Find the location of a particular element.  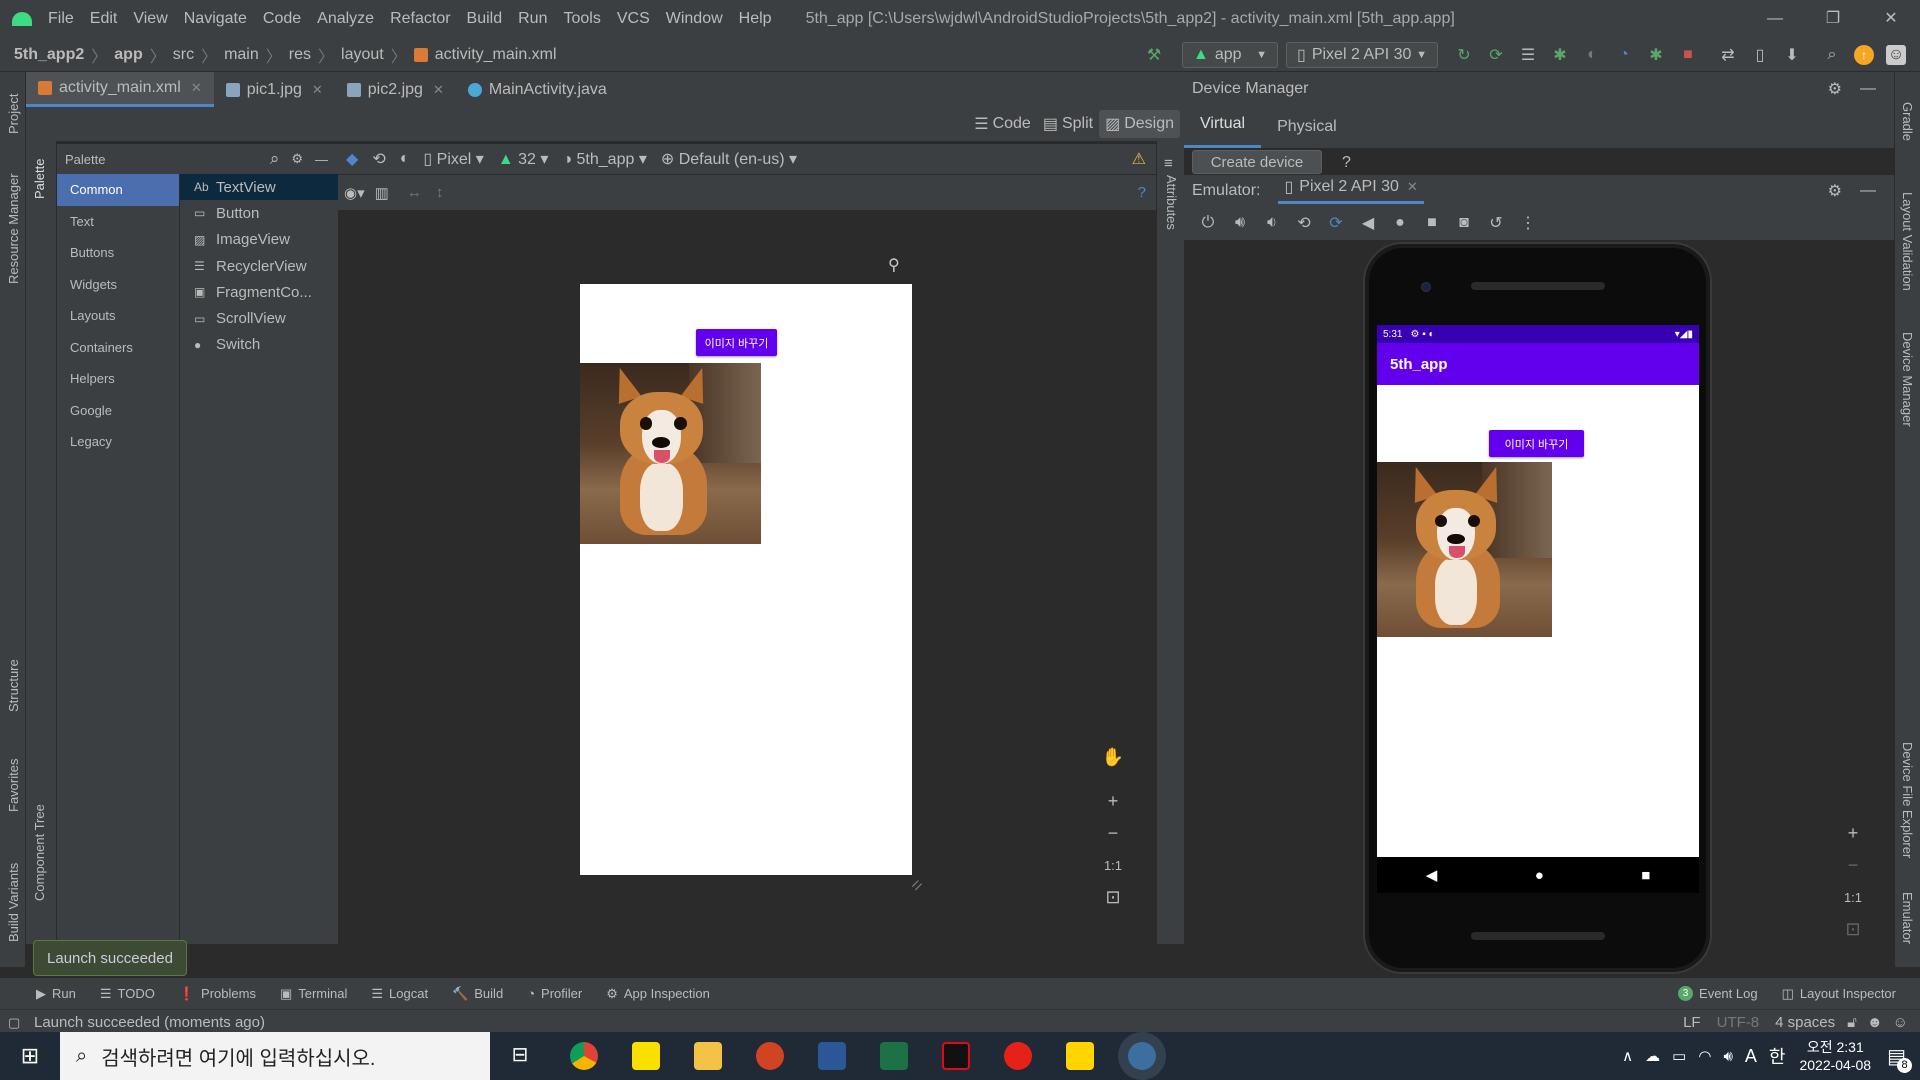

nav-back-icon: ◀ is located at coordinates (1432, 875).